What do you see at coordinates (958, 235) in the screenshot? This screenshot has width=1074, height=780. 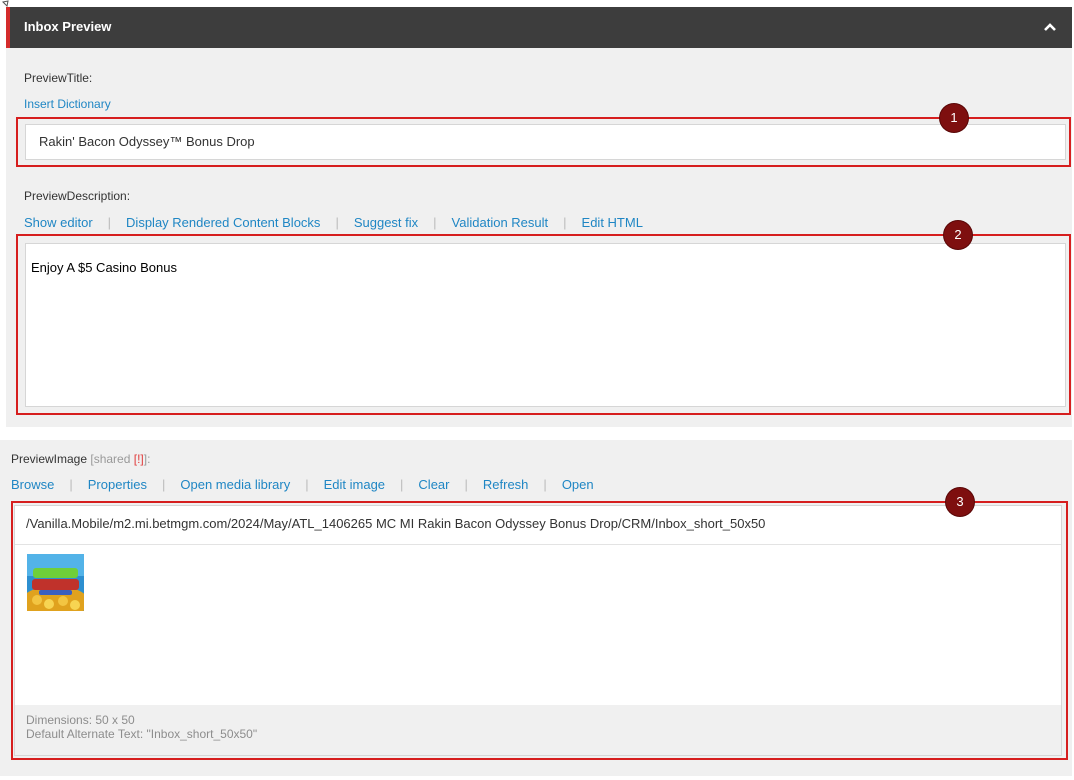 I see `annotation-badge-2: 2` at bounding box center [958, 235].